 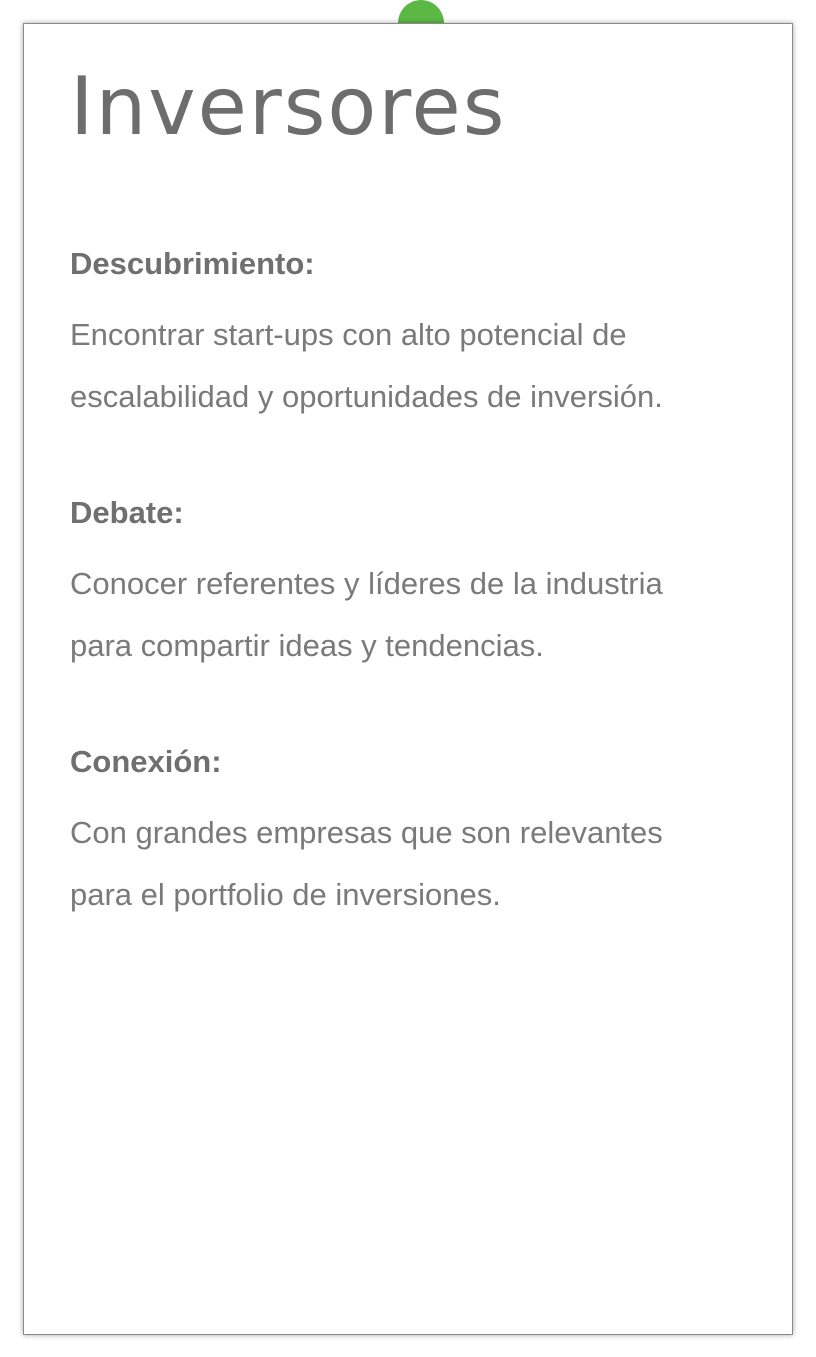 I want to click on section-heading: Debate:, so click(x=127, y=512).